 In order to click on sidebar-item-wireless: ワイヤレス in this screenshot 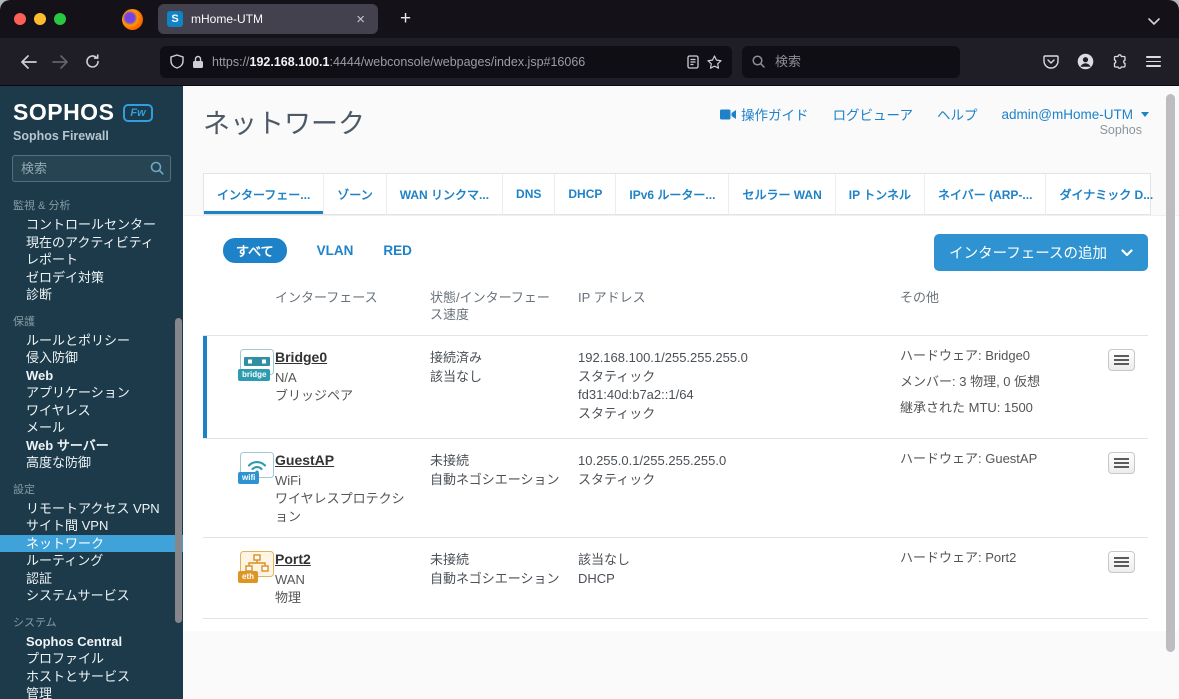, I will do `click(91, 411)`.